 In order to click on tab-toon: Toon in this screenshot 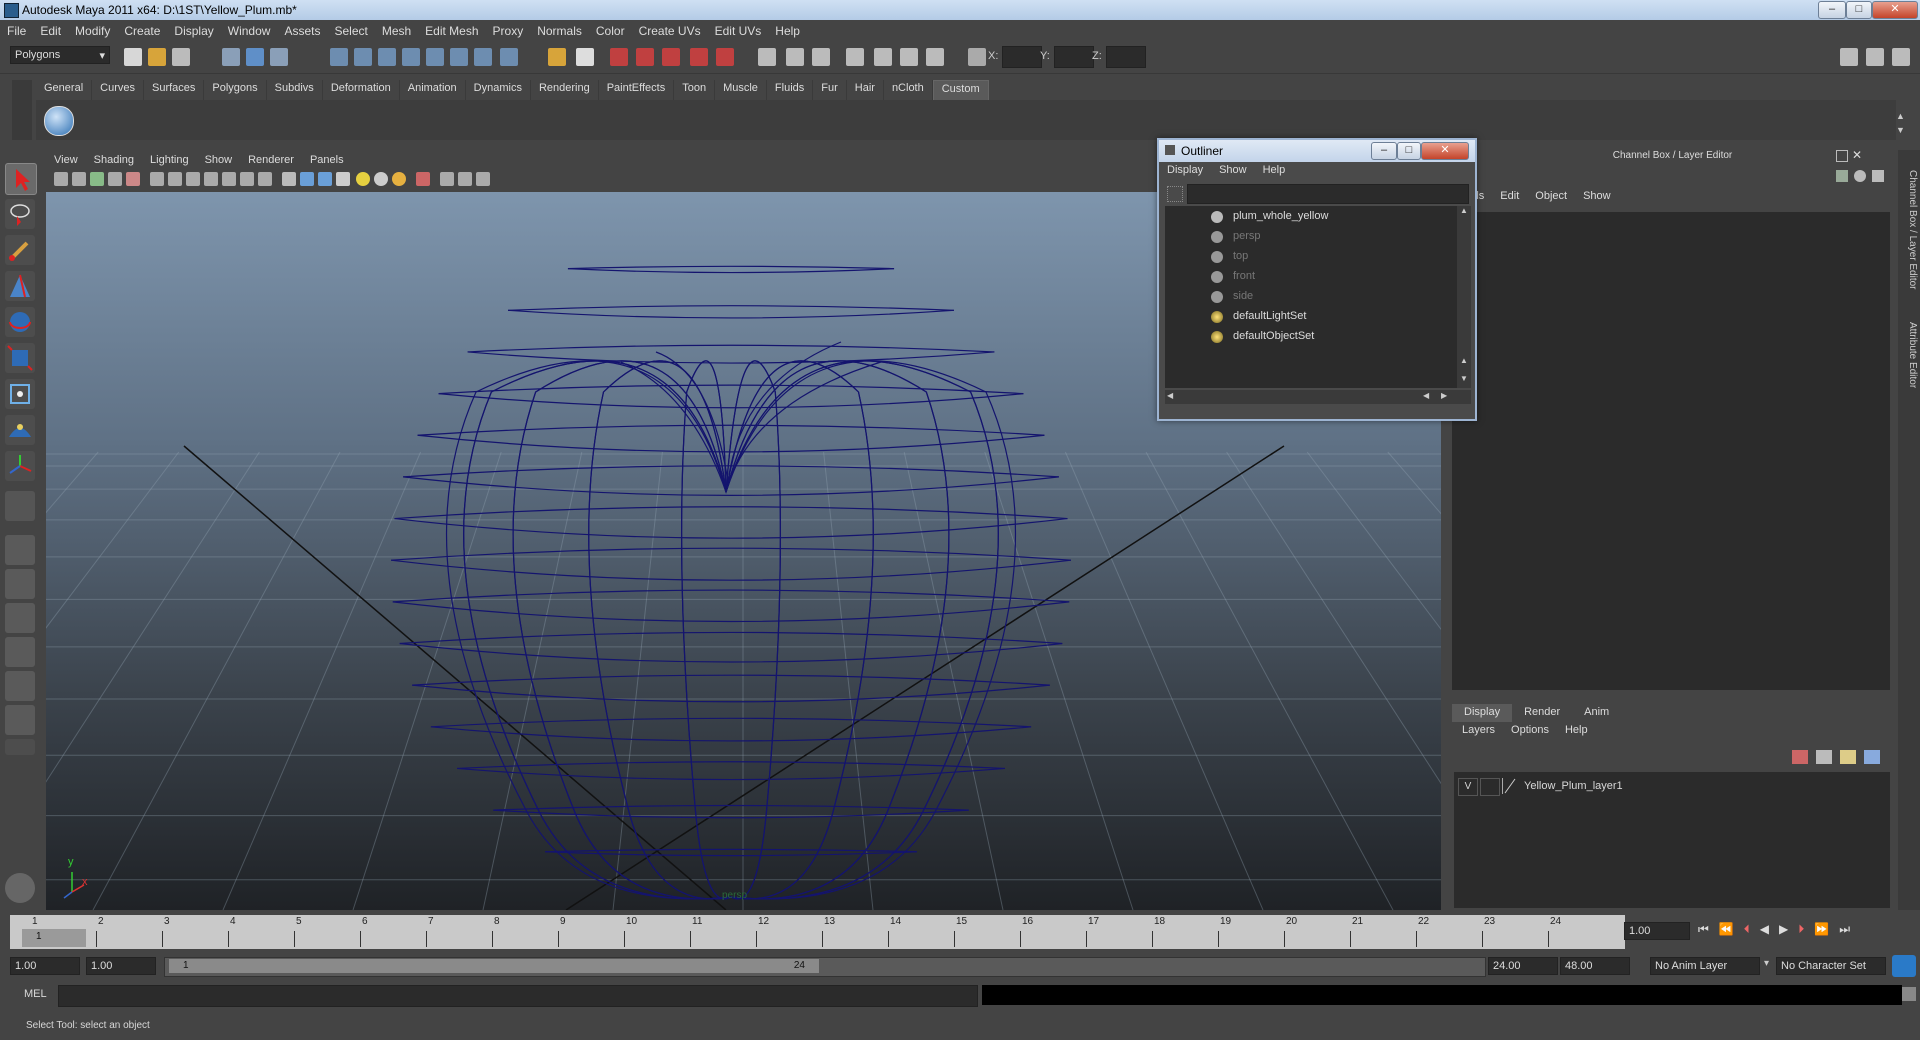, I will do `click(695, 90)`.